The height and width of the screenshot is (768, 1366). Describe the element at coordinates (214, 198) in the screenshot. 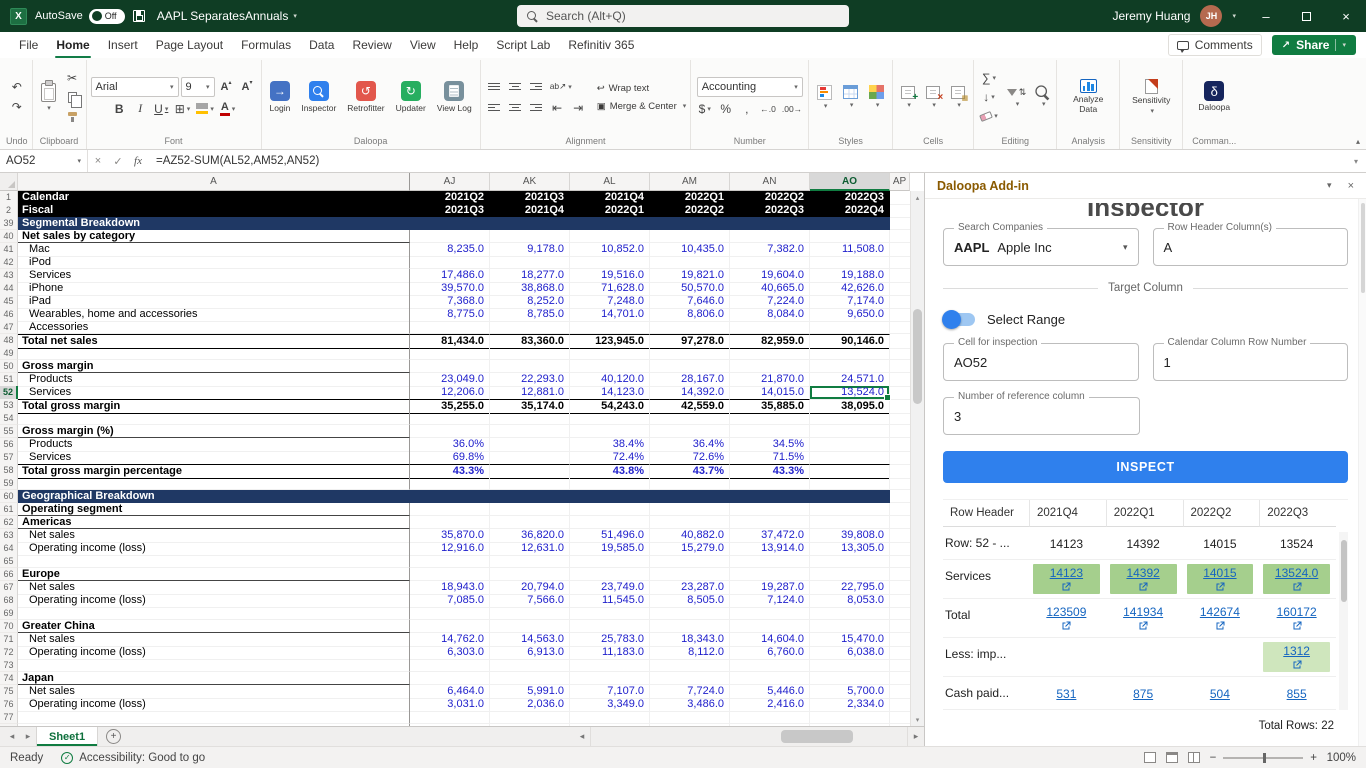

I see `cell-A1: Calendar` at that location.